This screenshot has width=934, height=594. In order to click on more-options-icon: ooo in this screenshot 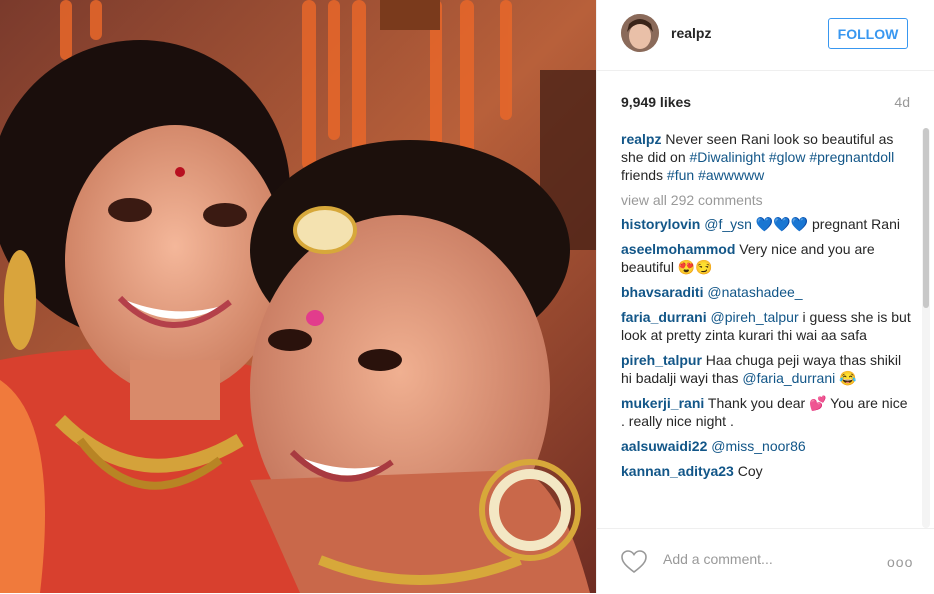, I will do `click(900, 562)`.